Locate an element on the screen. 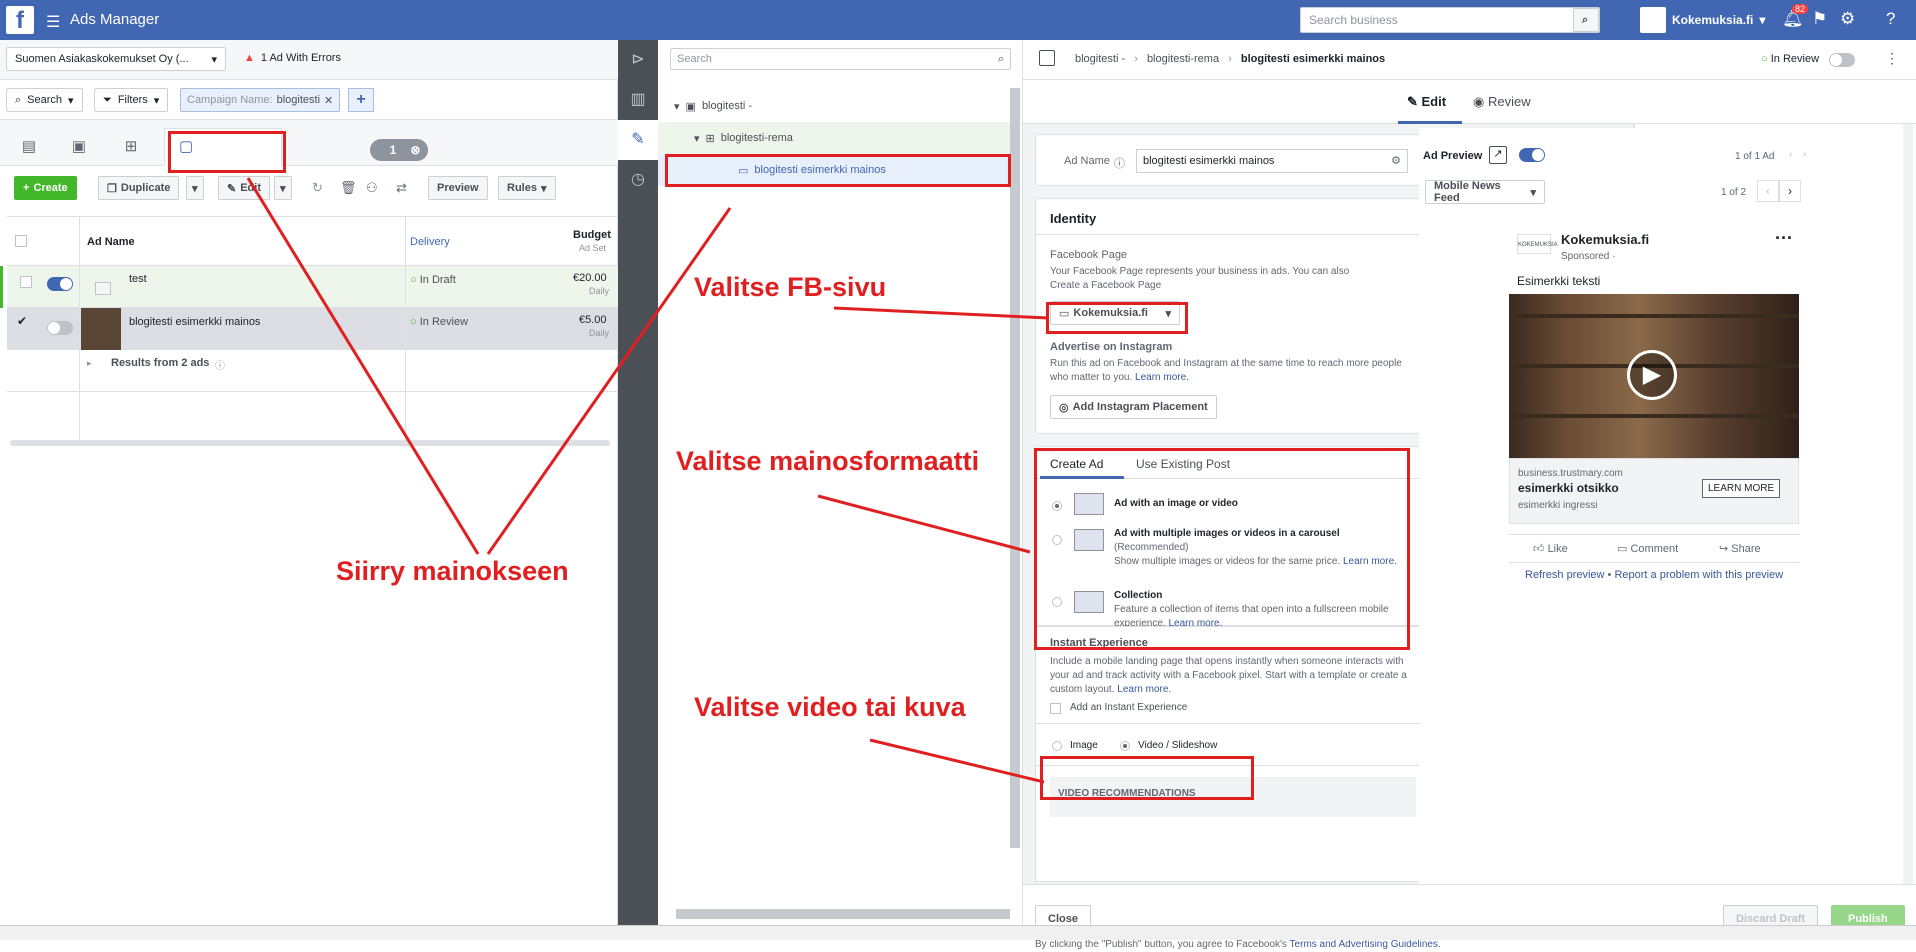 The image size is (1916, 952). annotation-text-media: Valitse video tai kuva is located at coordinates (830, 707).